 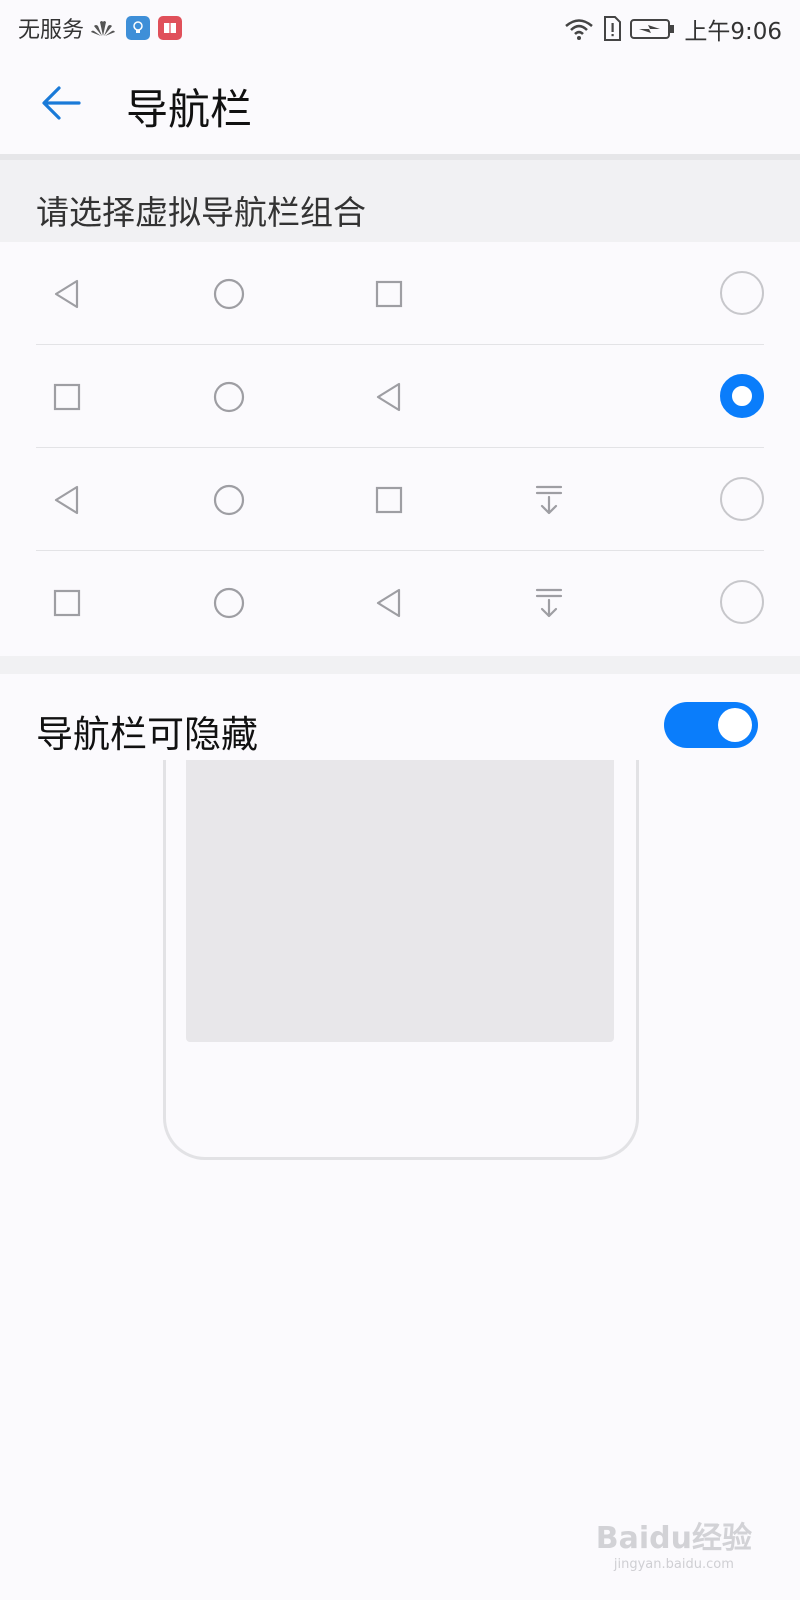 What do you see at coordinates (170, 28) in the screenshot?
I see `book-app-icon` at bounding box center [170, 28].